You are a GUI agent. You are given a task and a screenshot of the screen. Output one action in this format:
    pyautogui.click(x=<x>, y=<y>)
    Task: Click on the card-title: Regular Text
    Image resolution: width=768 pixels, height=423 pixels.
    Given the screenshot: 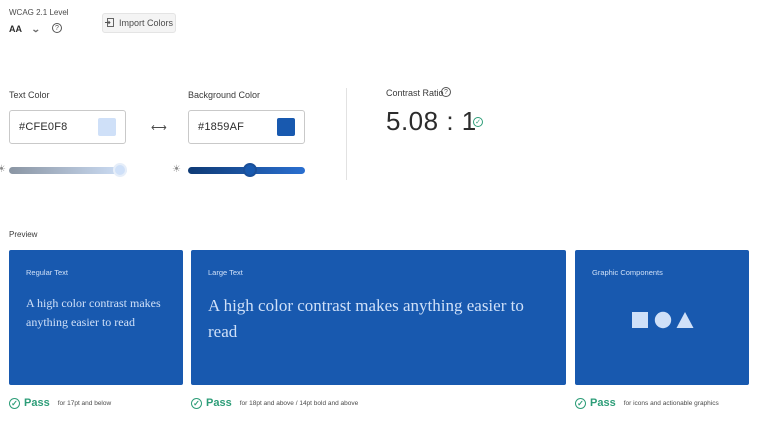 What is the action you would take?
    pyautogui.click(x=47, y=272)
    